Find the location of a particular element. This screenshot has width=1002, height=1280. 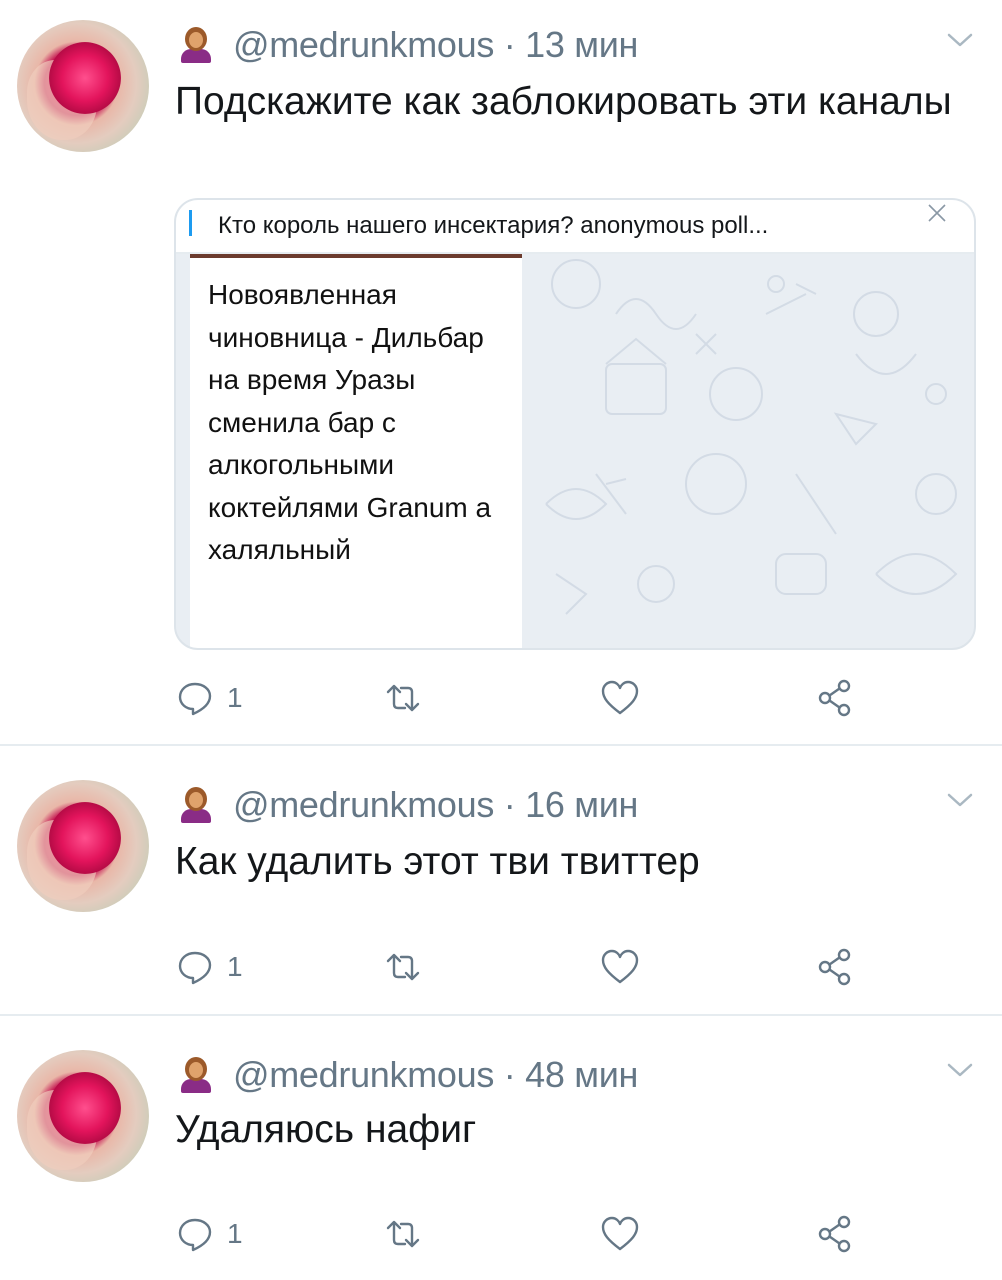

tweet-text: Подскажите как заблокировать эти каналы is located at coordinates (563, 101).